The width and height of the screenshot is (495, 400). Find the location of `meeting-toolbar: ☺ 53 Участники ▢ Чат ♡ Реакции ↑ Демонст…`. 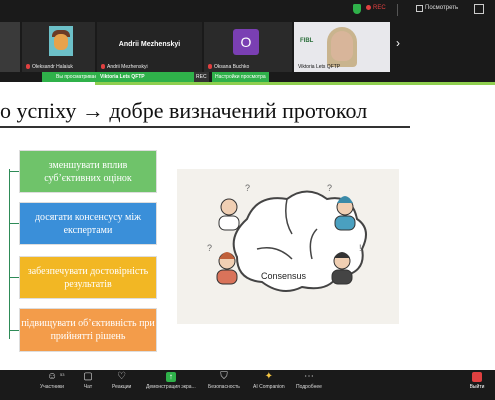

meeting-toolbar: ☺ 53 Участники ▢ Чат ♡ Реакции ↑ Демонст… is located at coordinates (247, 385).